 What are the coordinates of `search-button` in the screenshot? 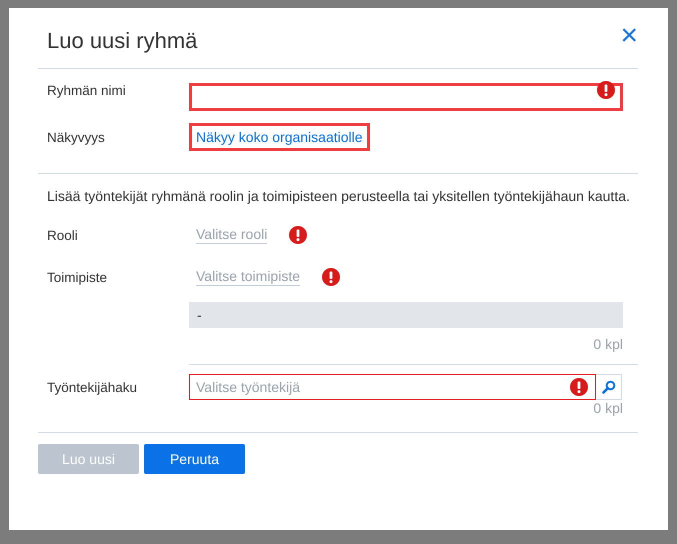 It's located at (609, 387).